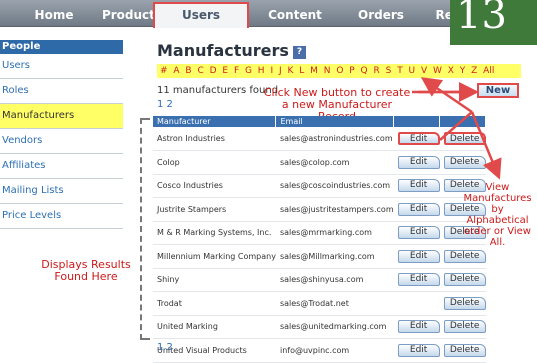  I want to click on arrow-to-view-note, so click(486, 145).